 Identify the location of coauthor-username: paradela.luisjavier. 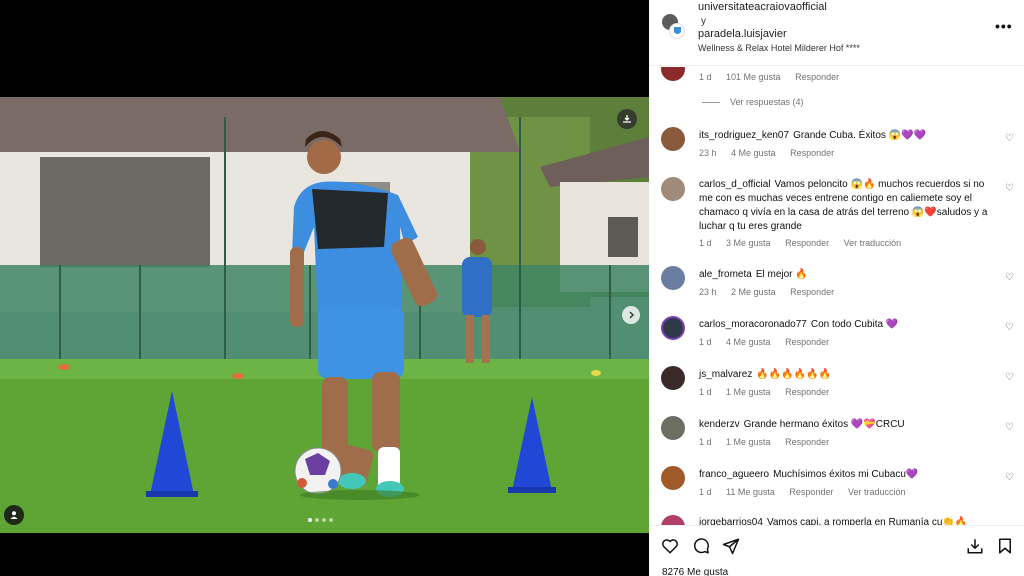
(742, 34).